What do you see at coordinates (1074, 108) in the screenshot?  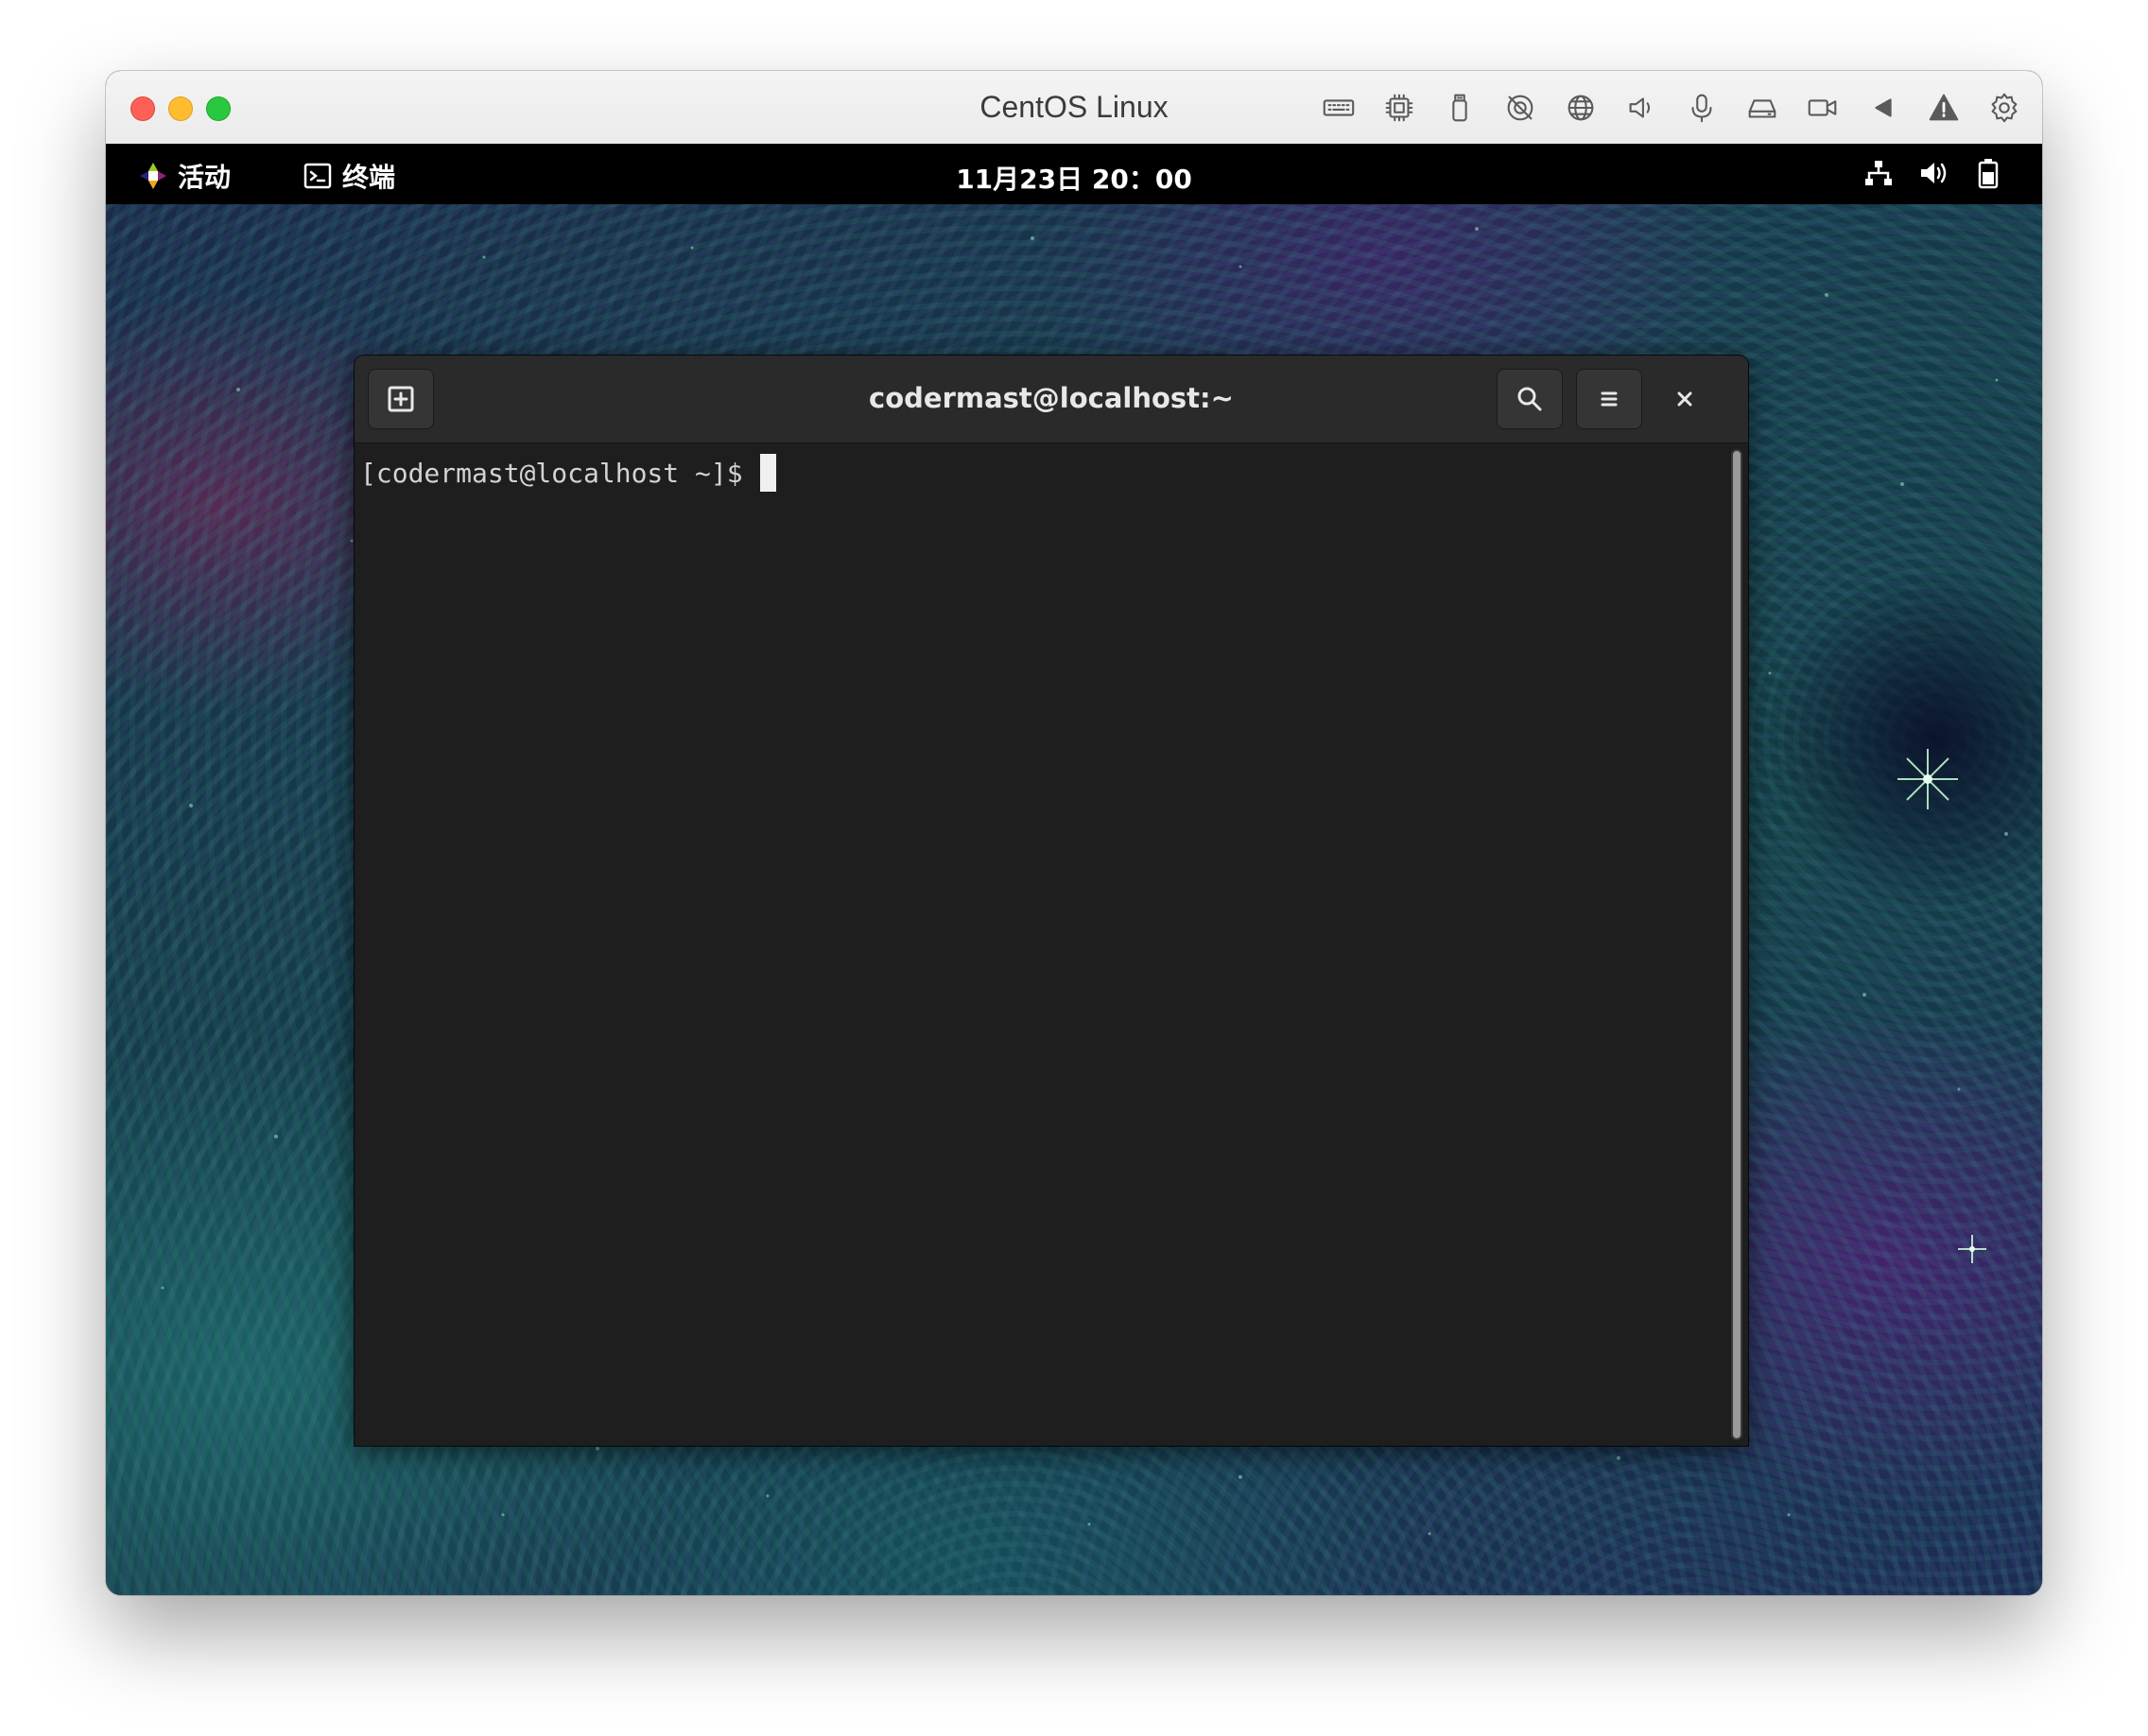 I see `vm-titlebar: CentOS Linux` at bounding box center [1074, 108].